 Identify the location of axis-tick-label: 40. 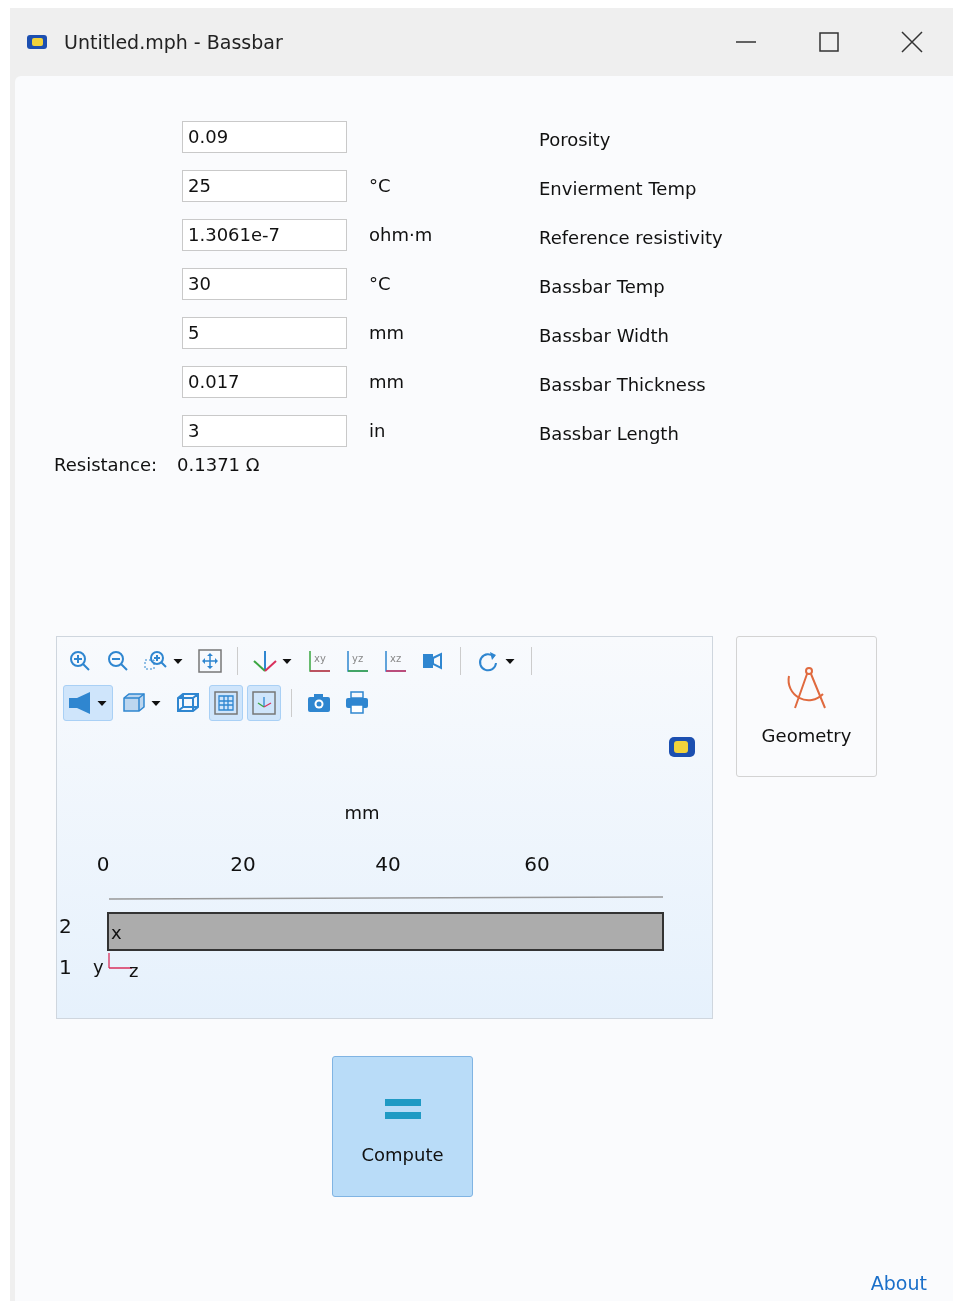
(388, 864).